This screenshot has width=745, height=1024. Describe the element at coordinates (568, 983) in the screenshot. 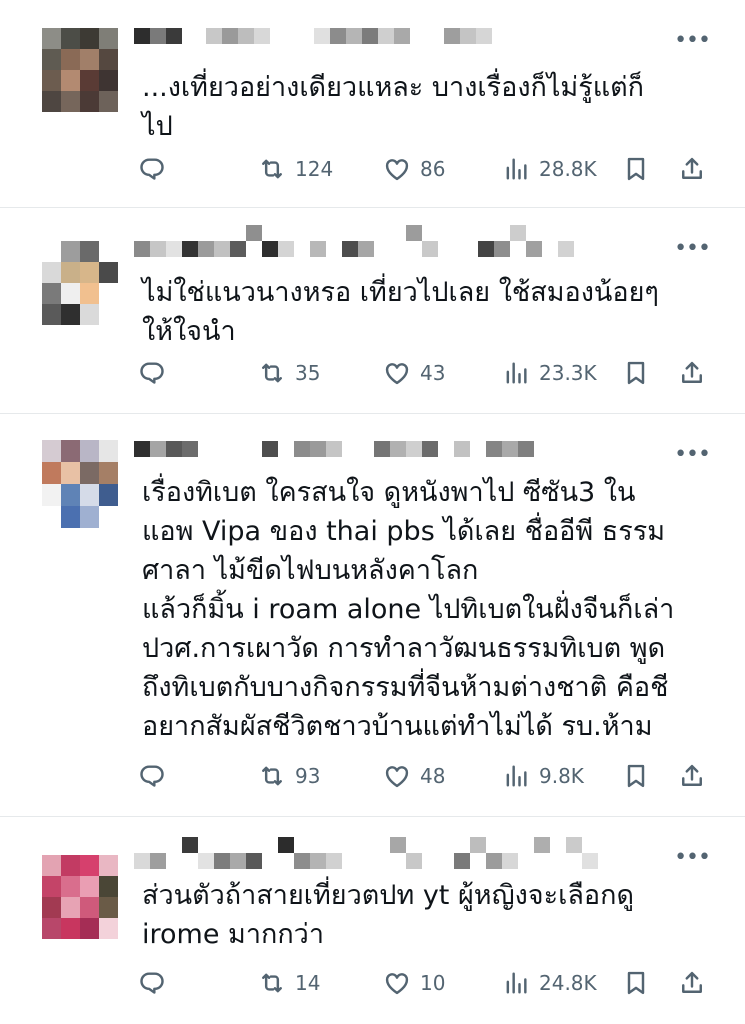

I see `views-count: 24.8K` at that location.